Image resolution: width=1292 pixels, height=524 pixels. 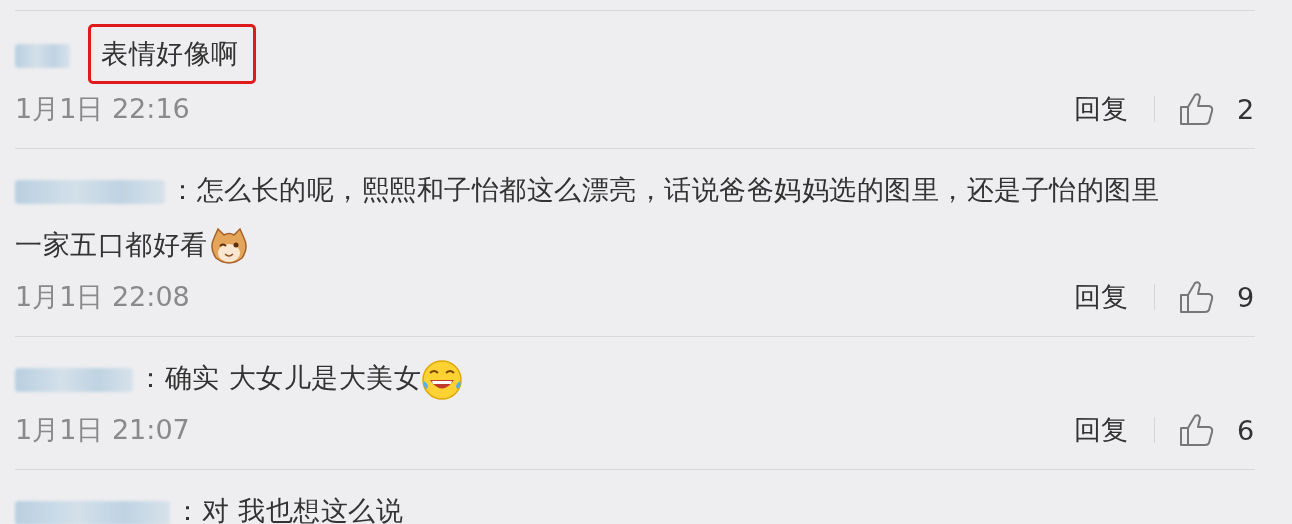 What do you see at coordinates (102, 109) in the screenshot?
I see `timestamp: 1月1日 22:16` at bounding box center [102, 109].